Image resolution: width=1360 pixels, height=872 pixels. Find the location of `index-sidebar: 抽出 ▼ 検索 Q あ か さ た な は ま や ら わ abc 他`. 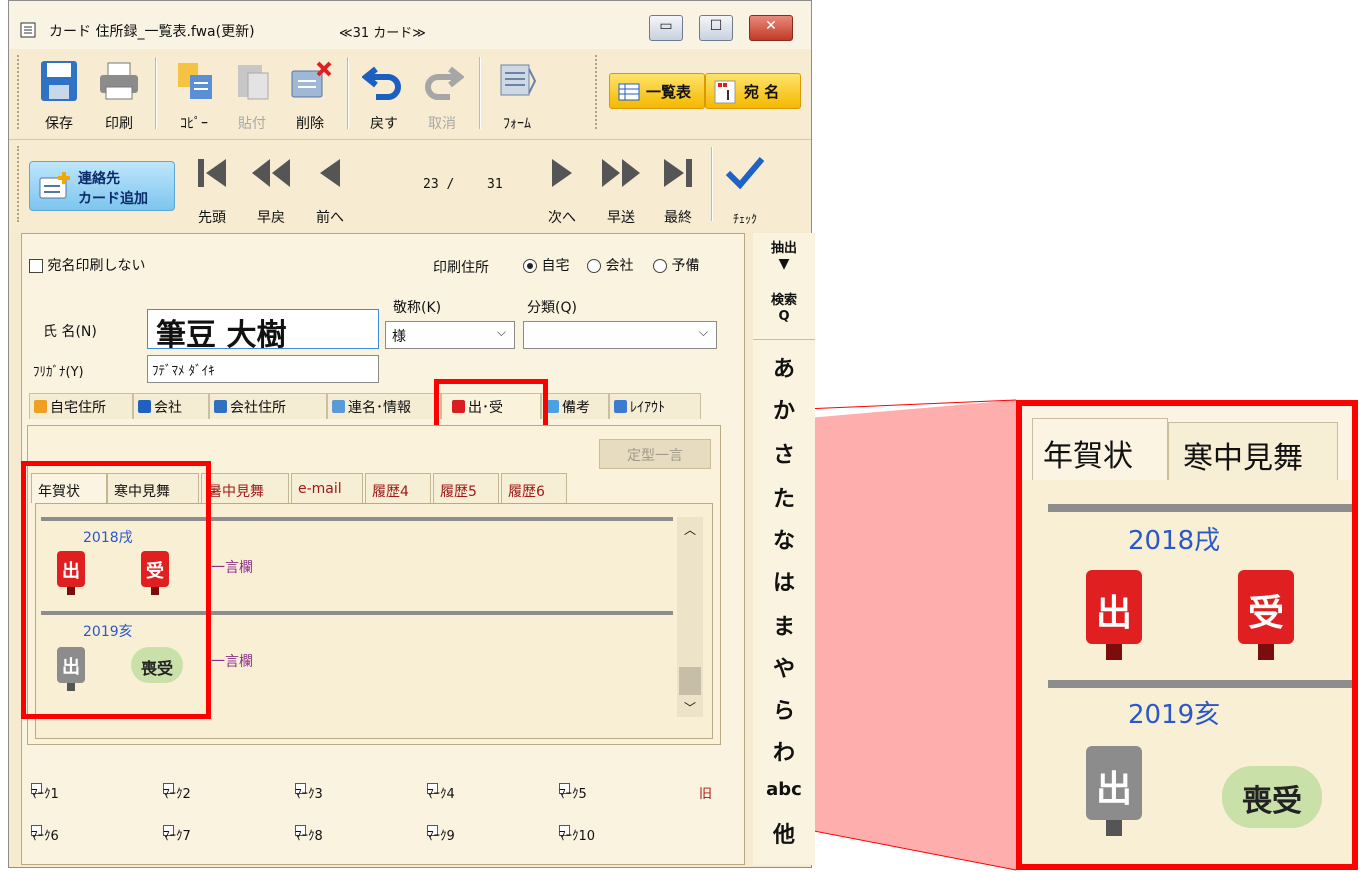

index-sidebar: 抽出 ▼ 検索 Q あ か さ た な は ま や ら わ abc 他 is located at coordinates (784, 549).